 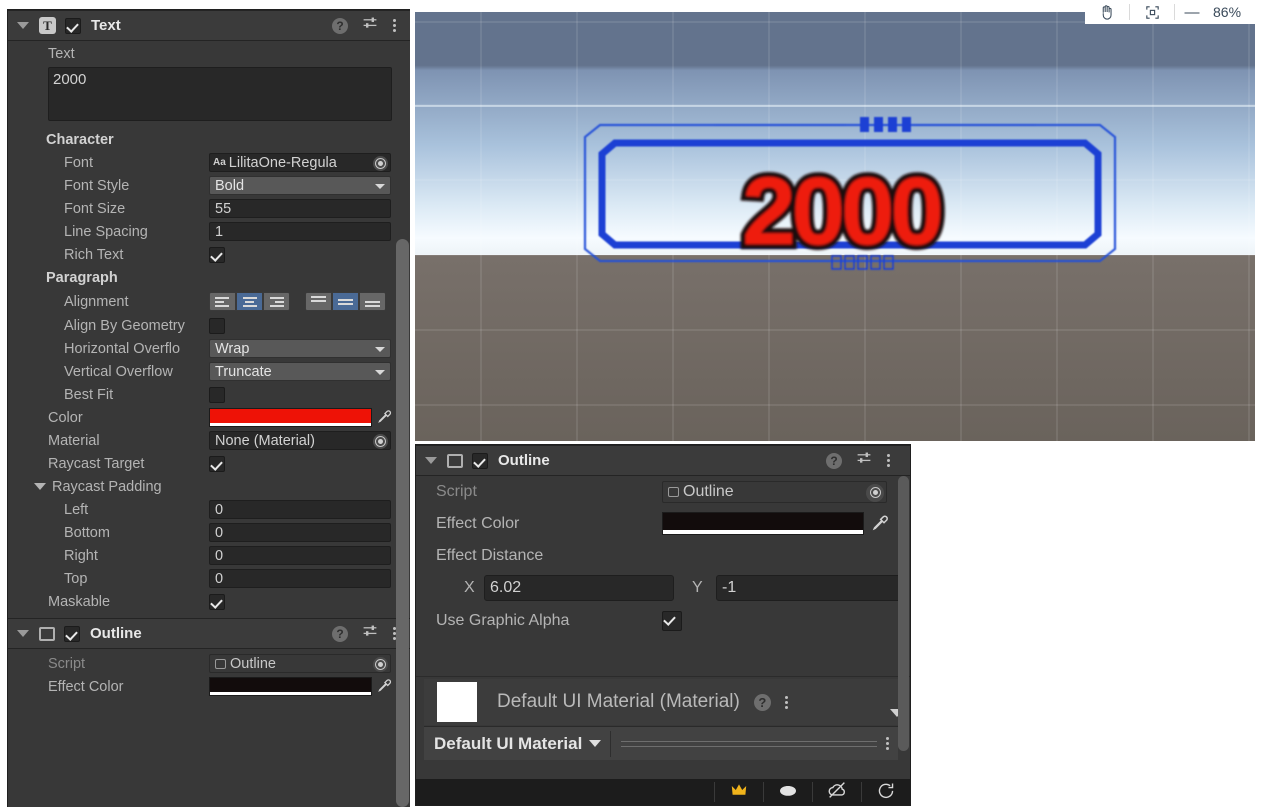 I want to click on effect-distance-xy-row: X 6.02 Y -1, so click(x=663, y=587).